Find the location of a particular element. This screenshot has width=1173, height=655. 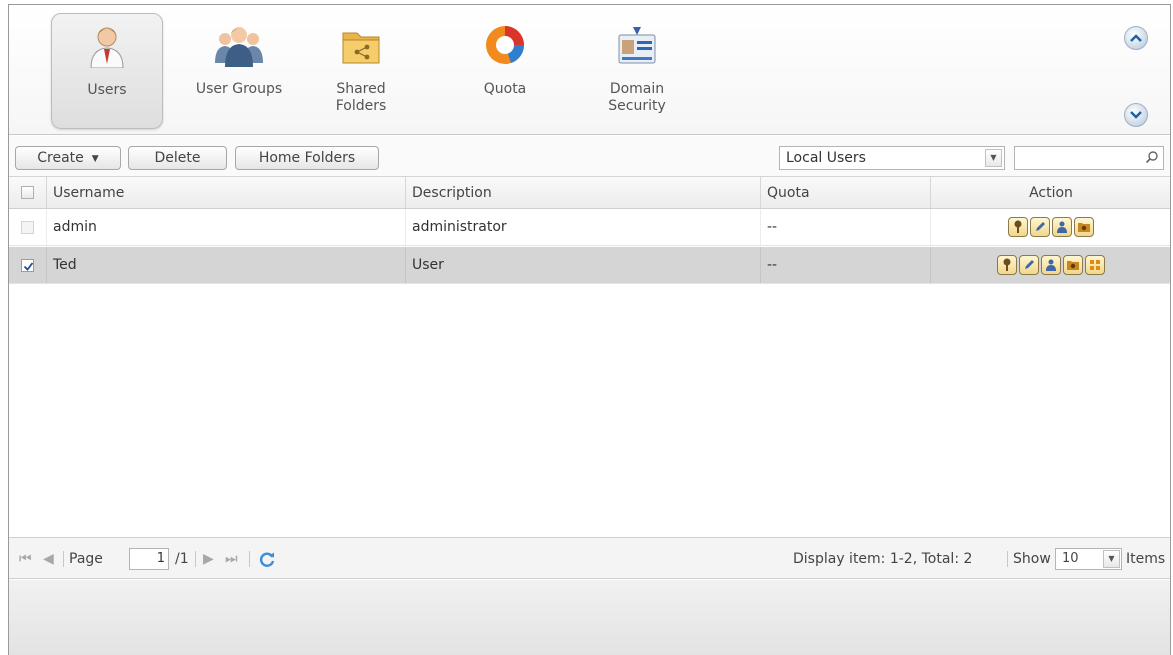

previous-page-icon: ◀ is located at coordinates (48, 559).